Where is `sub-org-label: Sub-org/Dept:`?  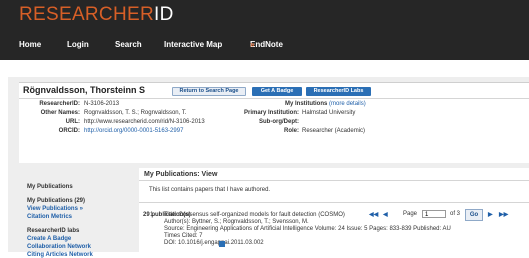 sub-org-label: Sub-org/Dept: is located at coordinates (279, 122).